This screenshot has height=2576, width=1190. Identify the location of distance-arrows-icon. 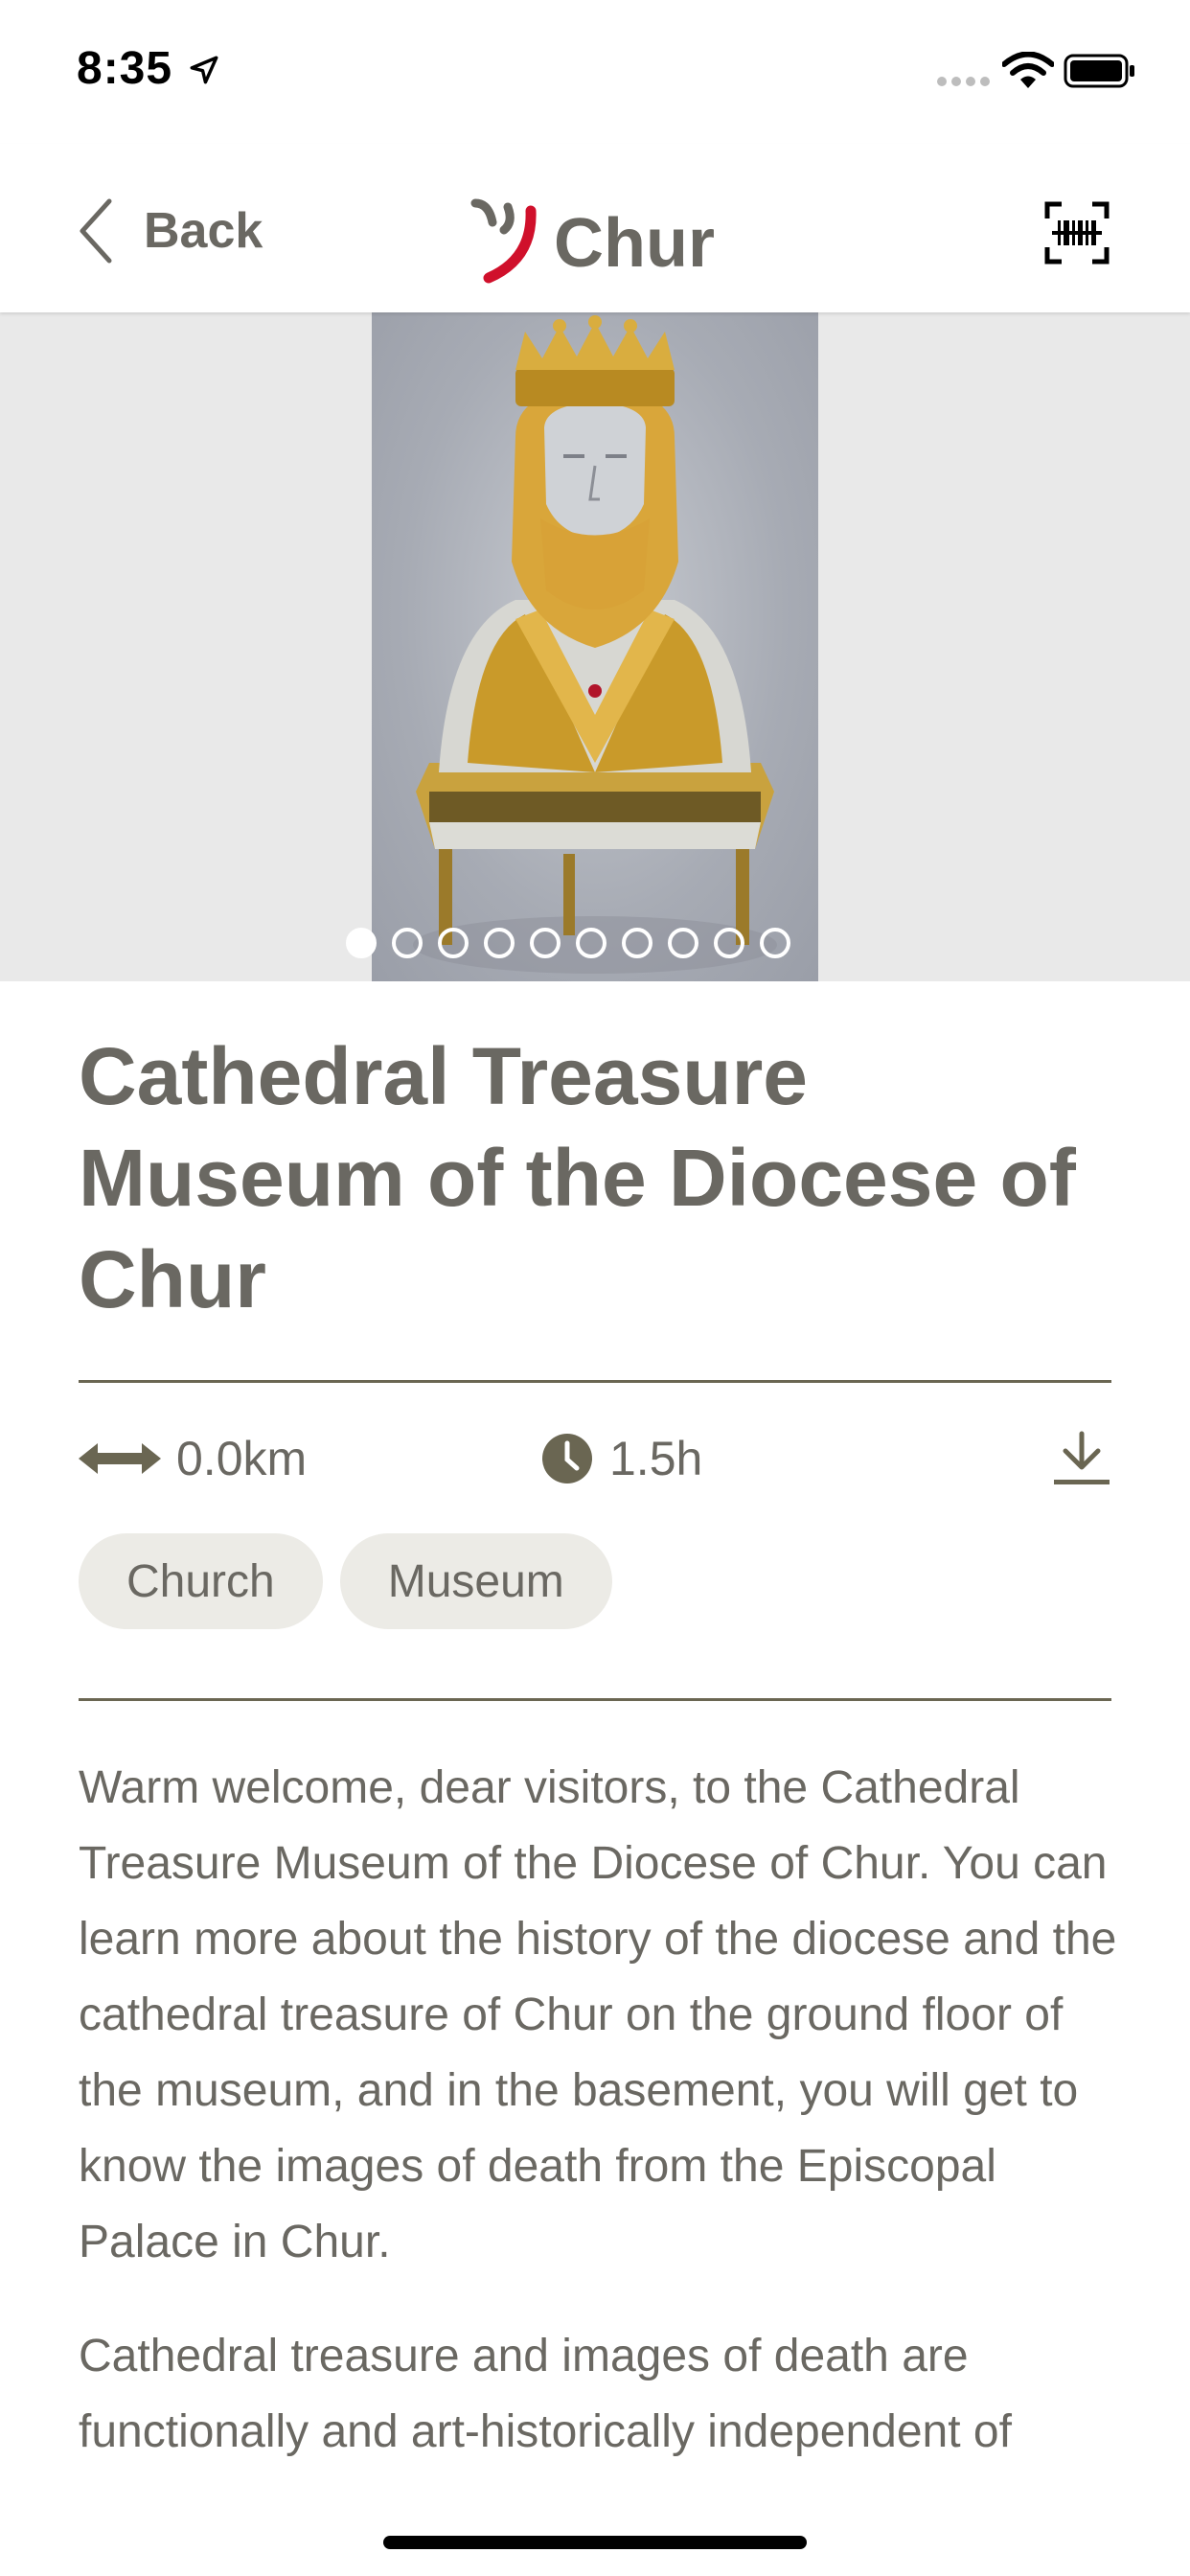
(120, 1458).